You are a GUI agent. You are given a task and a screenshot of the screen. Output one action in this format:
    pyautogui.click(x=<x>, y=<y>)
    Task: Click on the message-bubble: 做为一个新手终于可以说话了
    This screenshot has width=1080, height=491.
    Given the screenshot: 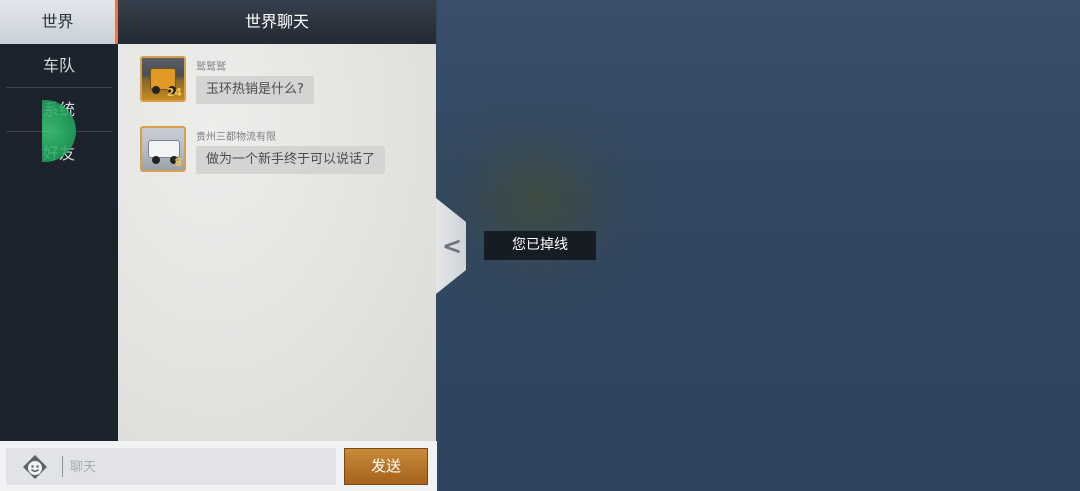 What is the action you would take?
    pyautogui.click(x=291, y=160)
    